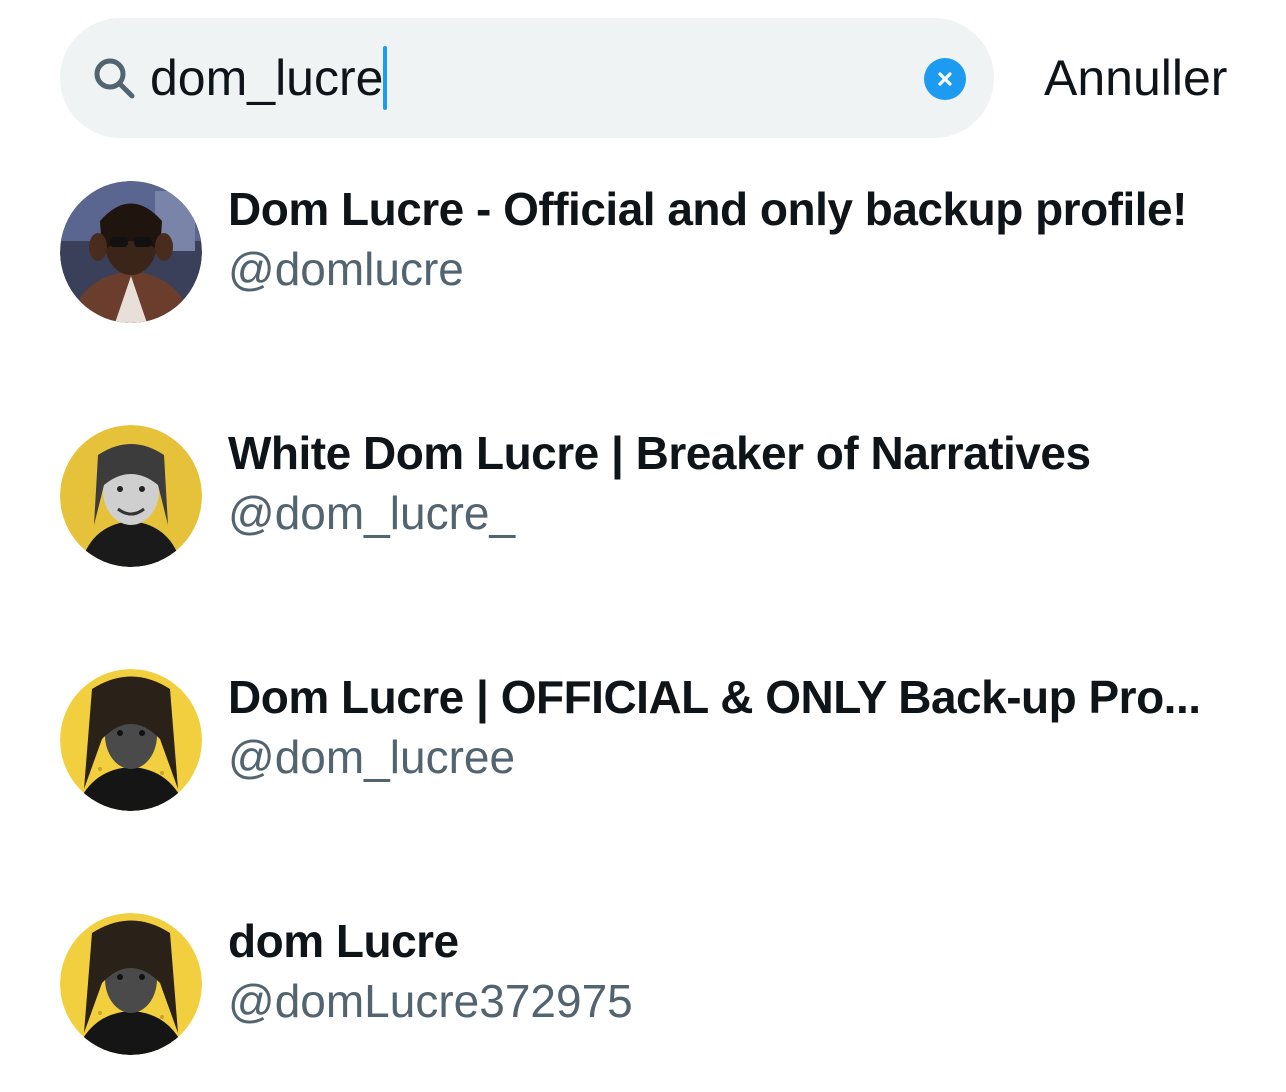  I want to click on search-icon, so click(114, 78).